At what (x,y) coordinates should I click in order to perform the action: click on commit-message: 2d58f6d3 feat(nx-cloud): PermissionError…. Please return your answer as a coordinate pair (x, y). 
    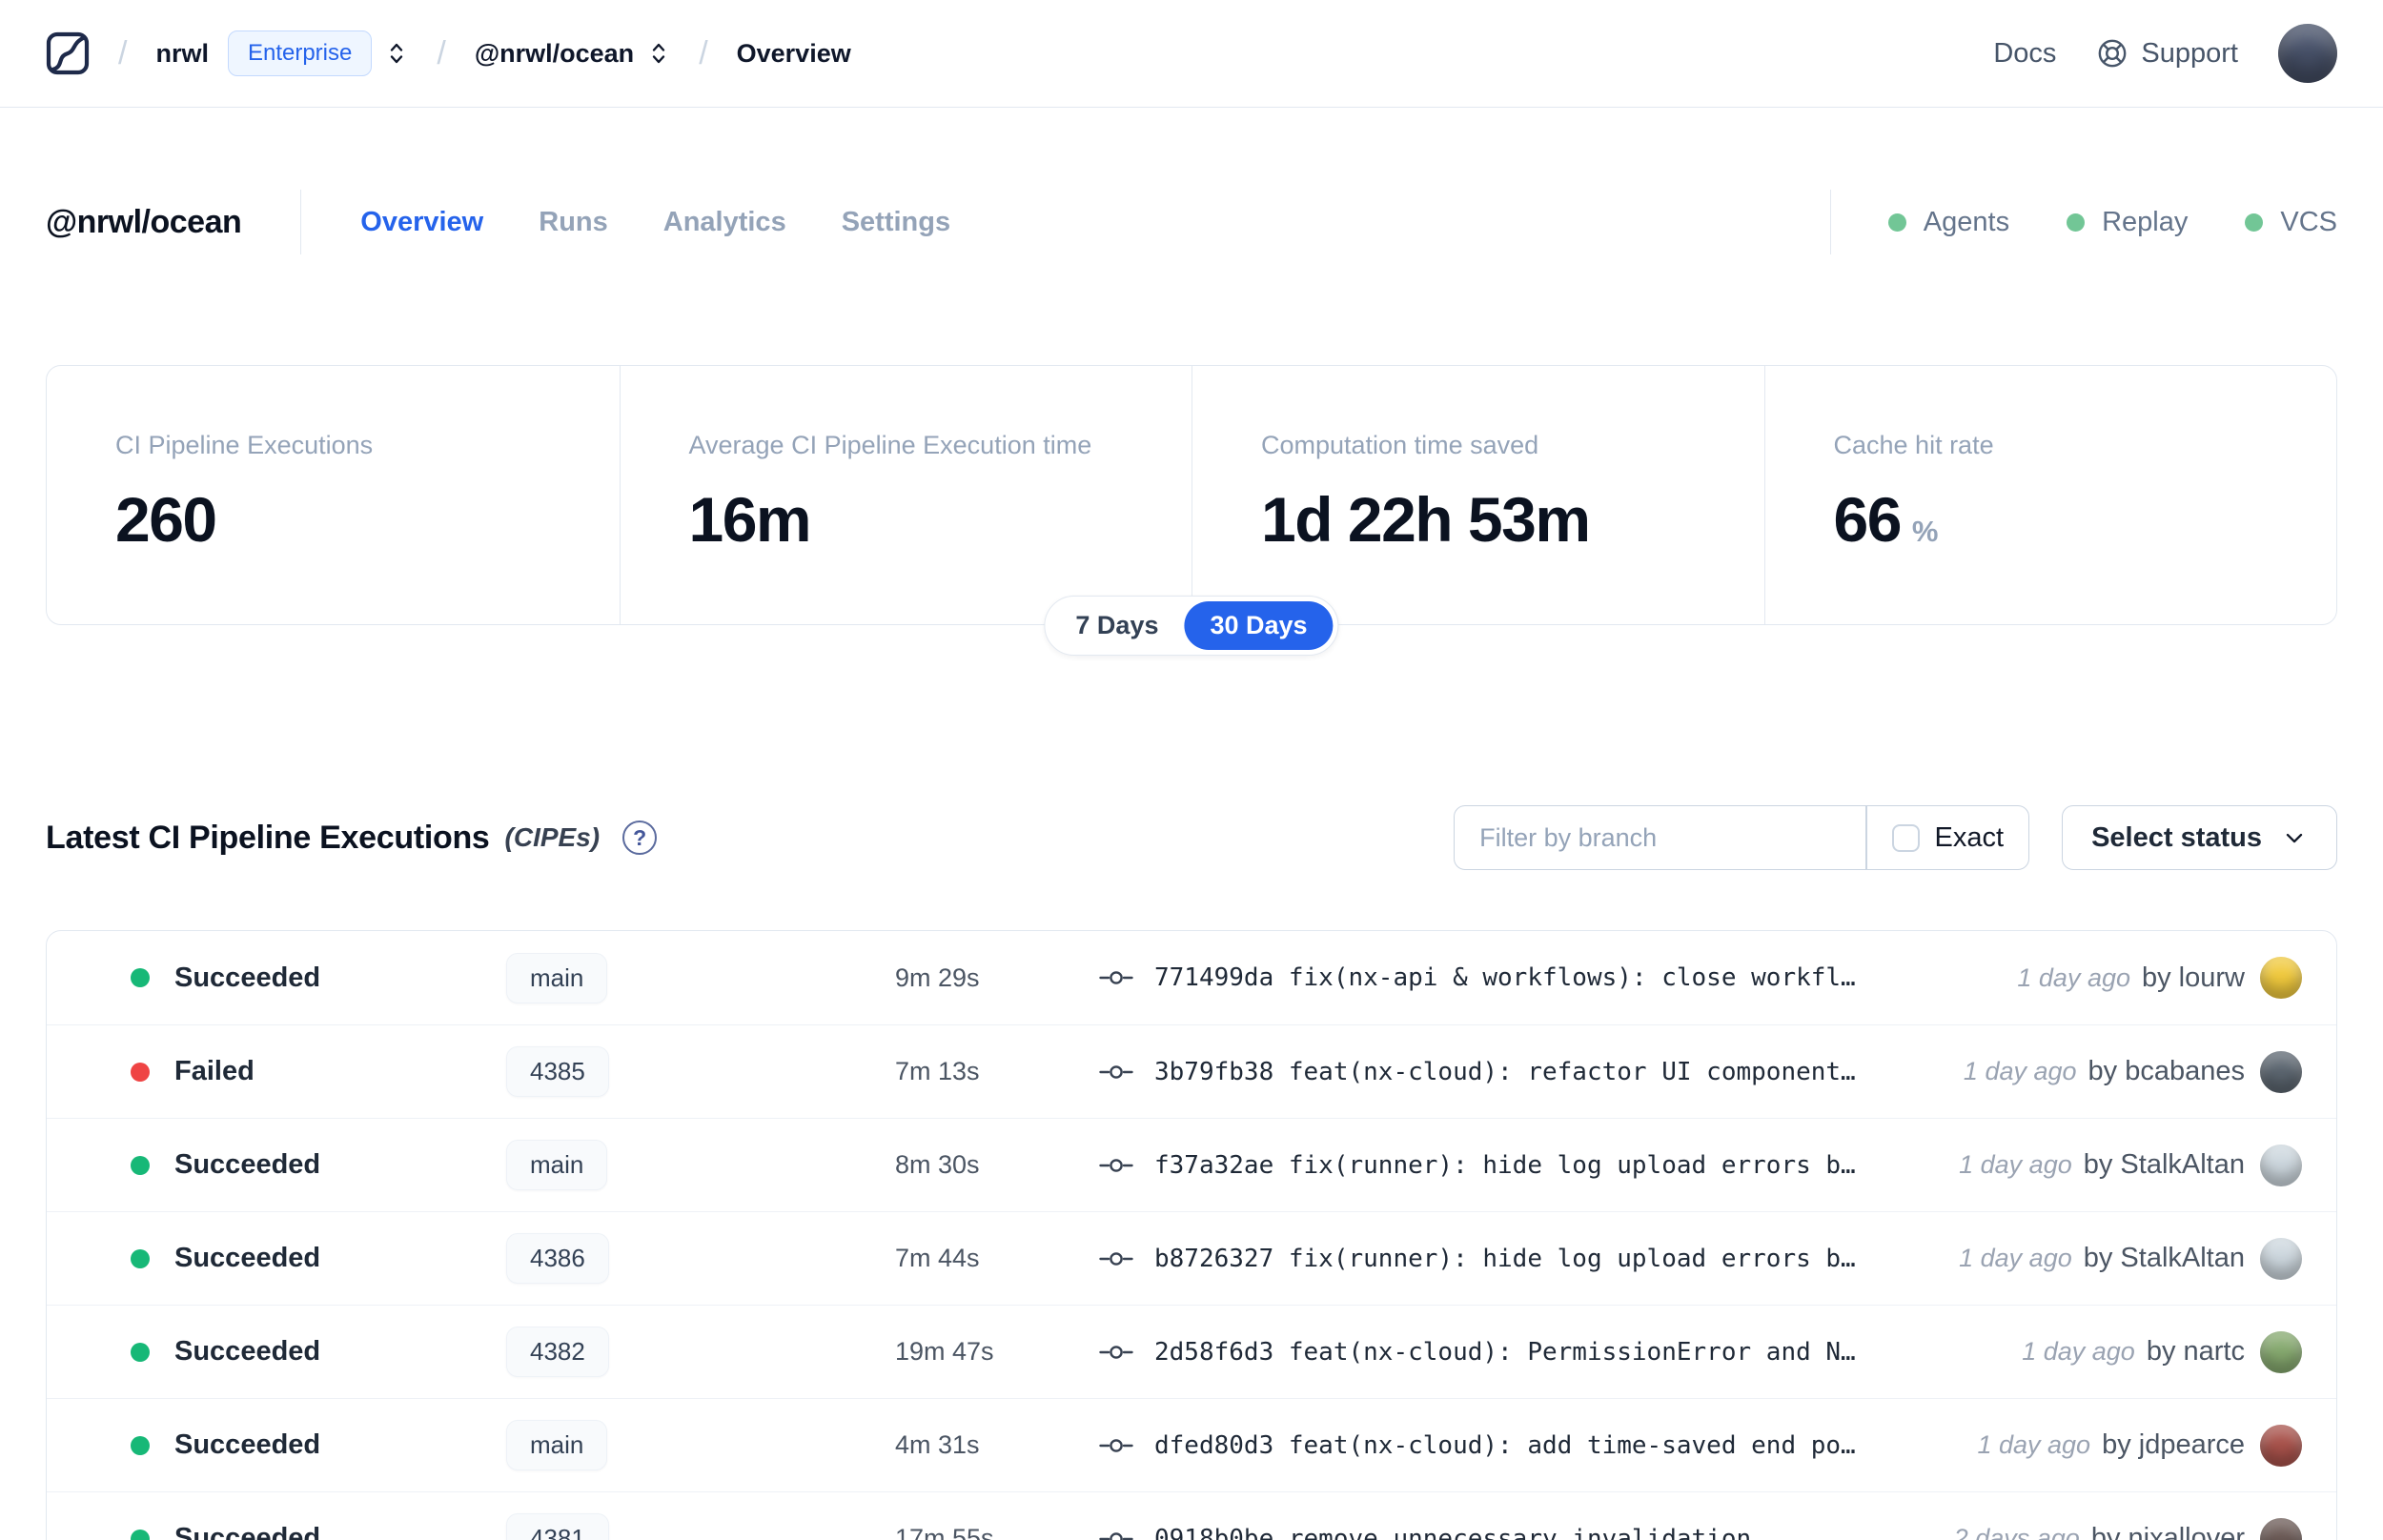
    Looking at the image, I should click on (1505, 1352).